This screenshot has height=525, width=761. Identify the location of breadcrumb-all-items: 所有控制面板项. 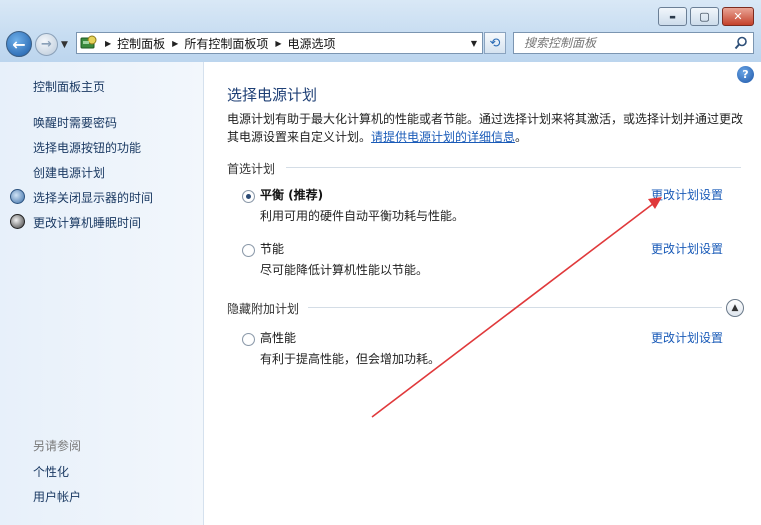
(226, 43).